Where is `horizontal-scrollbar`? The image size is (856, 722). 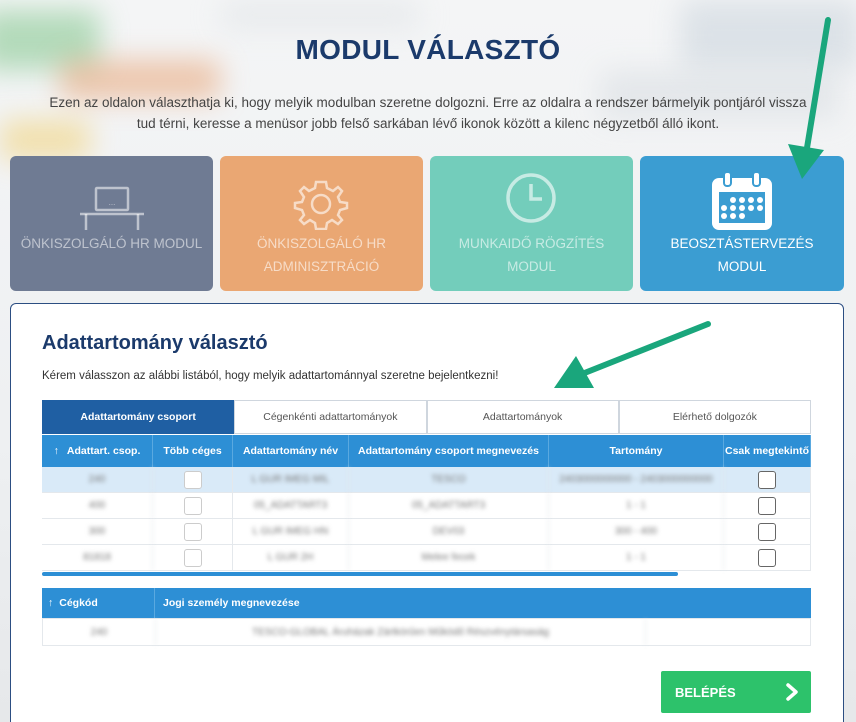
horizontal-scrollbar is located at coordinates (360, 574).